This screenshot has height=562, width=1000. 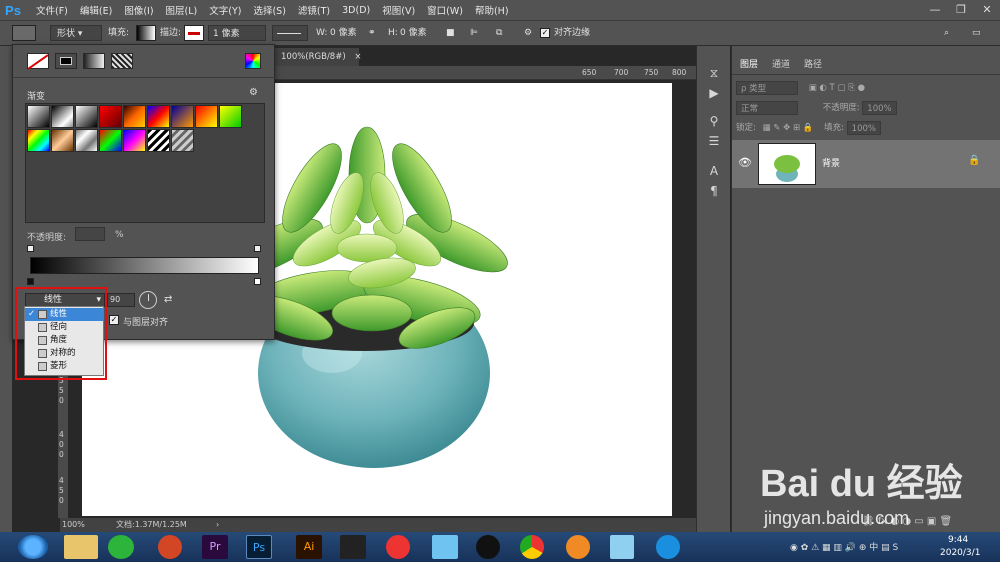 What do you see at coordinates (90, 234) in the screenshot?
I see `opacity-field` at bounding box center [90, 234].